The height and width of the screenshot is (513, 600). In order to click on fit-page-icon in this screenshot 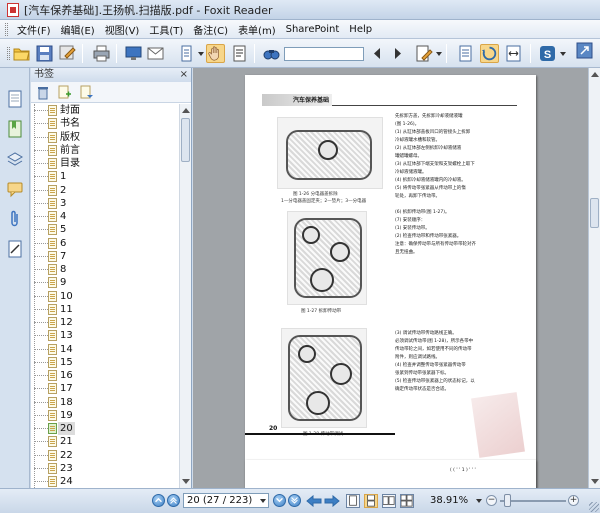, I will do `click(465, 53)`.